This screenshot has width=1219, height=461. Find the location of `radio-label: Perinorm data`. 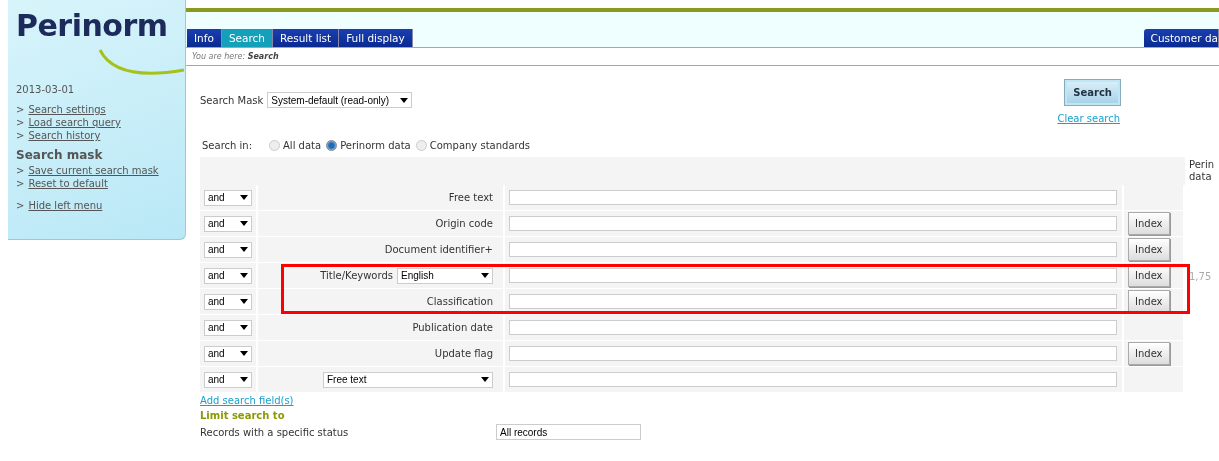

radio-label: Perinorm data is located at coordinates (375, 145).